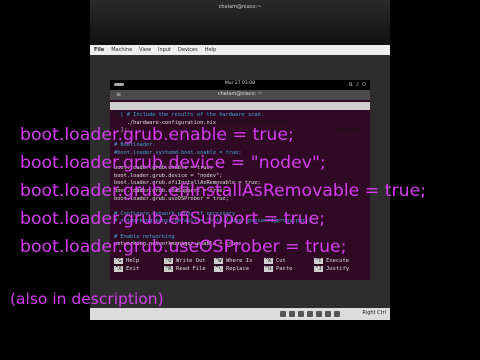 The width and height of the screenshot is (480, 360). I want to click on mouse-integration-icon, so click(337, 314).